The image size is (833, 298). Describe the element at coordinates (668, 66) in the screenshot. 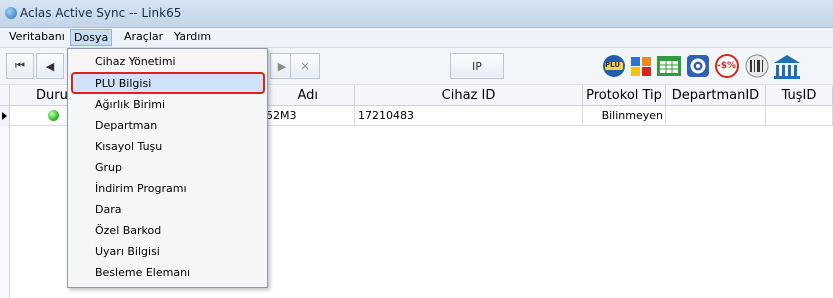

I see `spreadsheet-icon` at that location.